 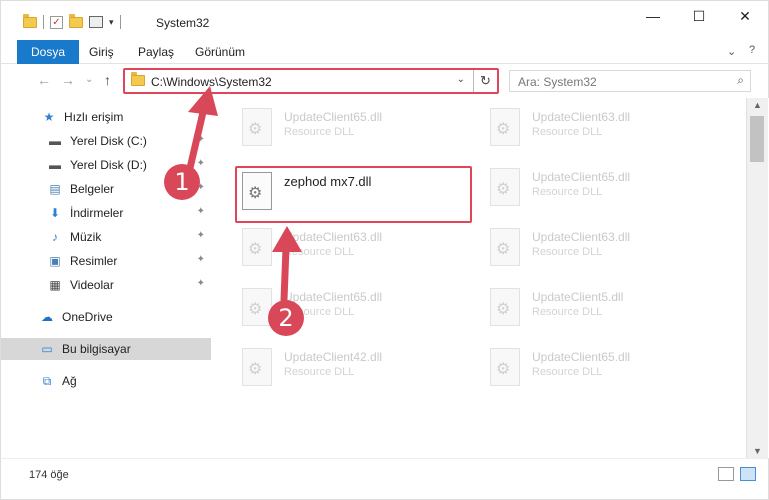 What do you see at coordinates (485, 81) in the screenshot?
I see `refresh-icon: ↻` at bounding box center [485, 81].